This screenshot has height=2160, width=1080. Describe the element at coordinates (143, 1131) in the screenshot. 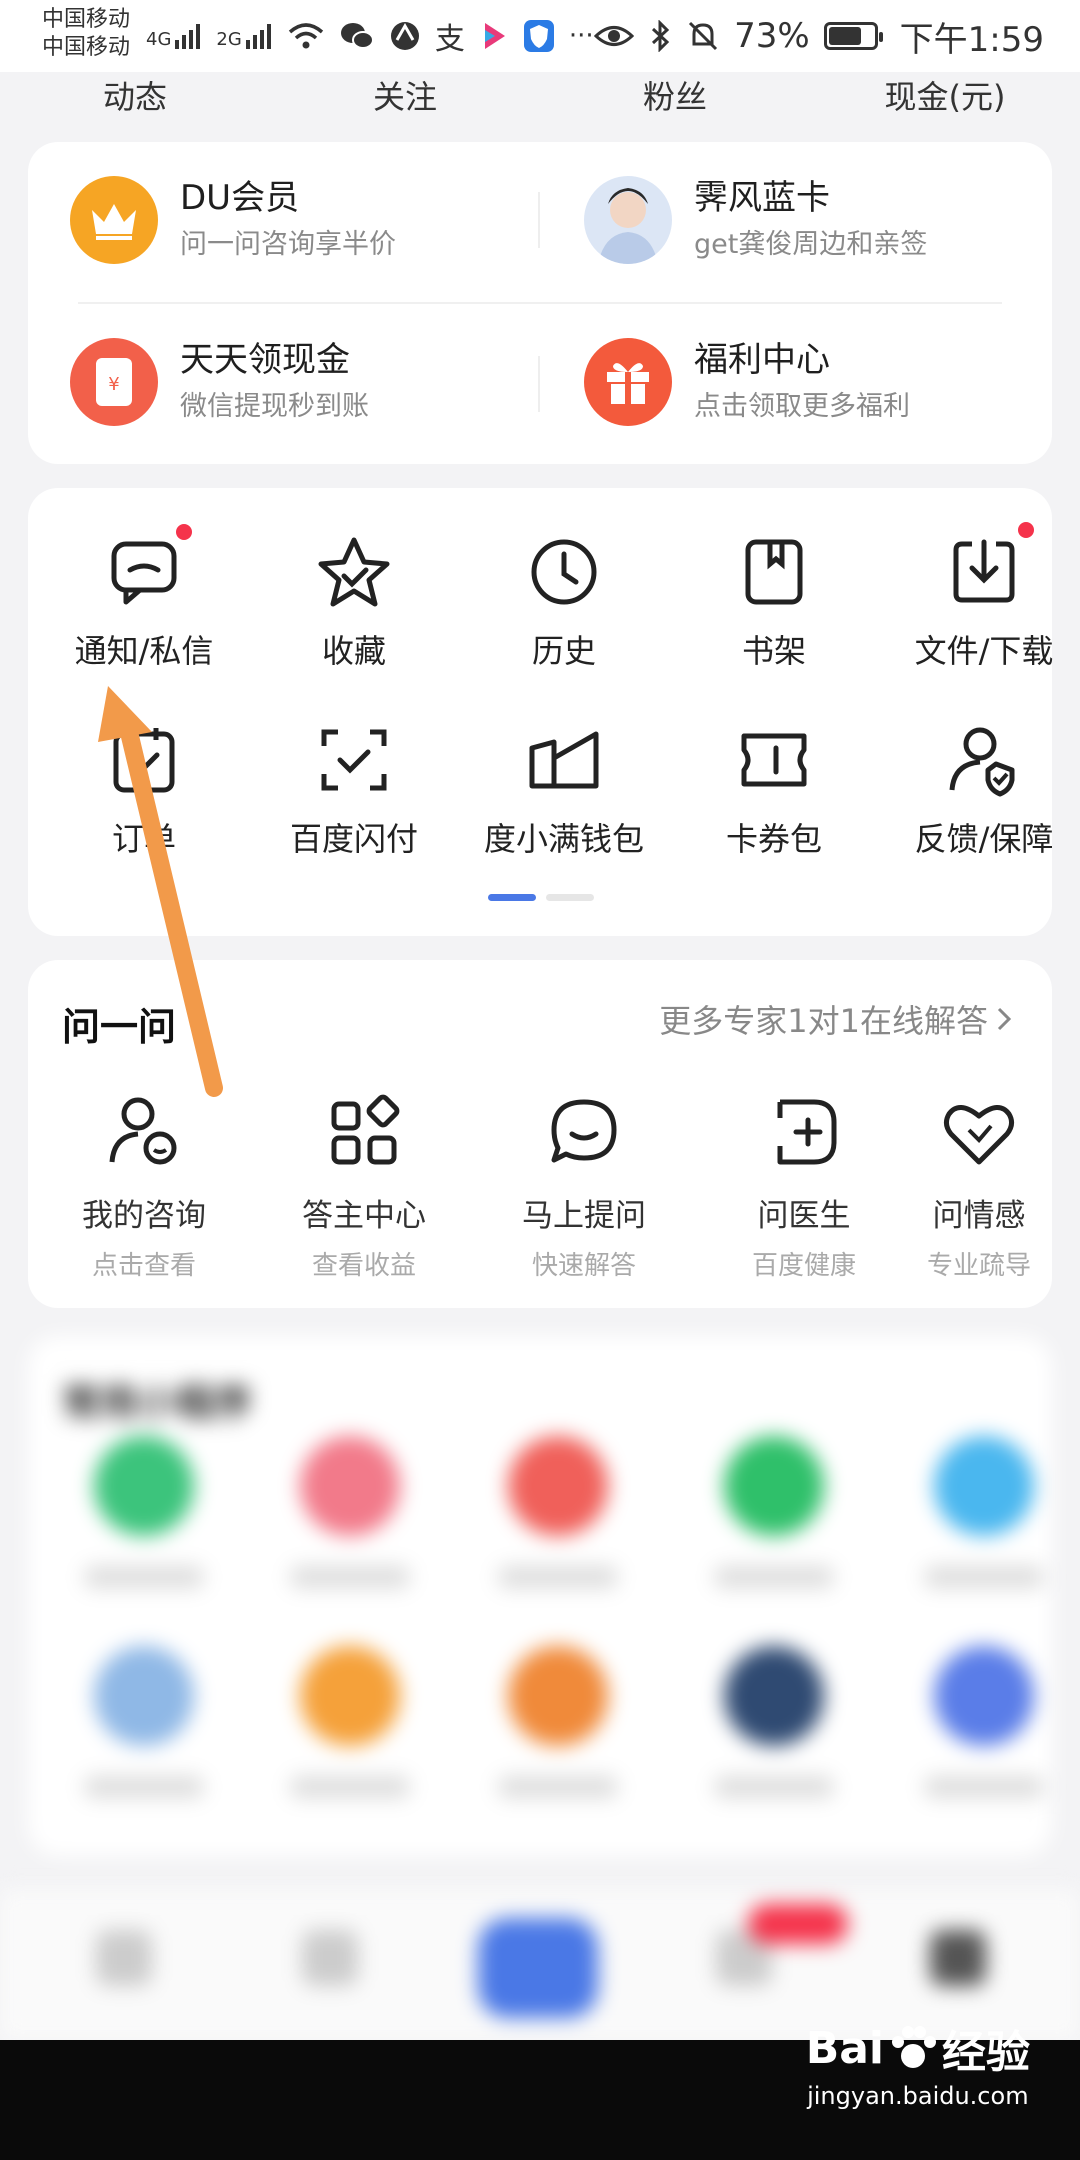

I see `consult-icon` at that location.